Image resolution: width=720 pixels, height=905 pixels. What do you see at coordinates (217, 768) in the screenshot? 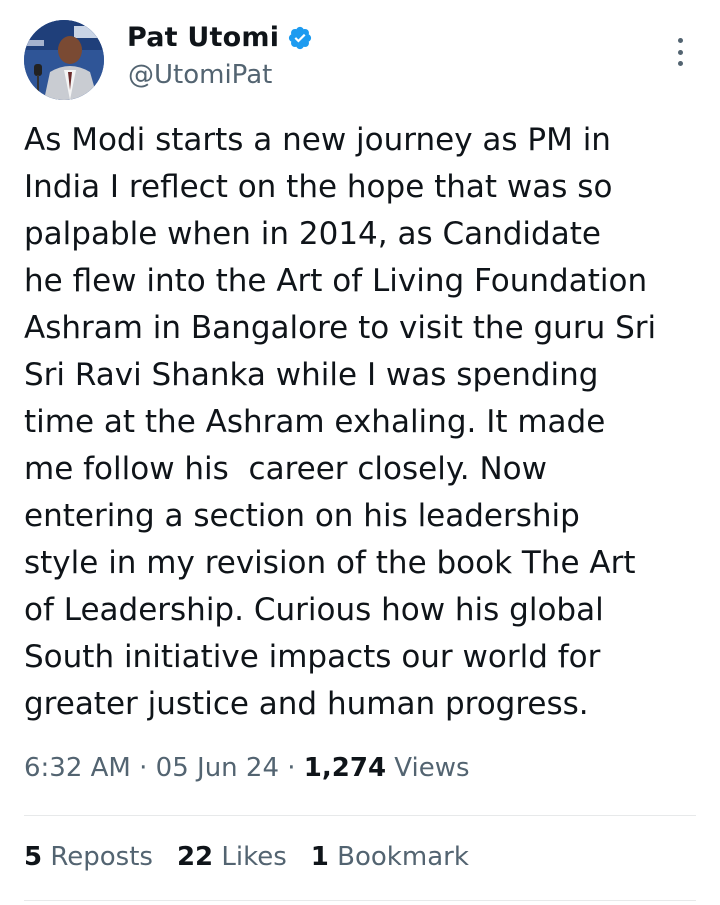
I see `tweet-date: 05 Jun 24` at bounding box center [217, 768].